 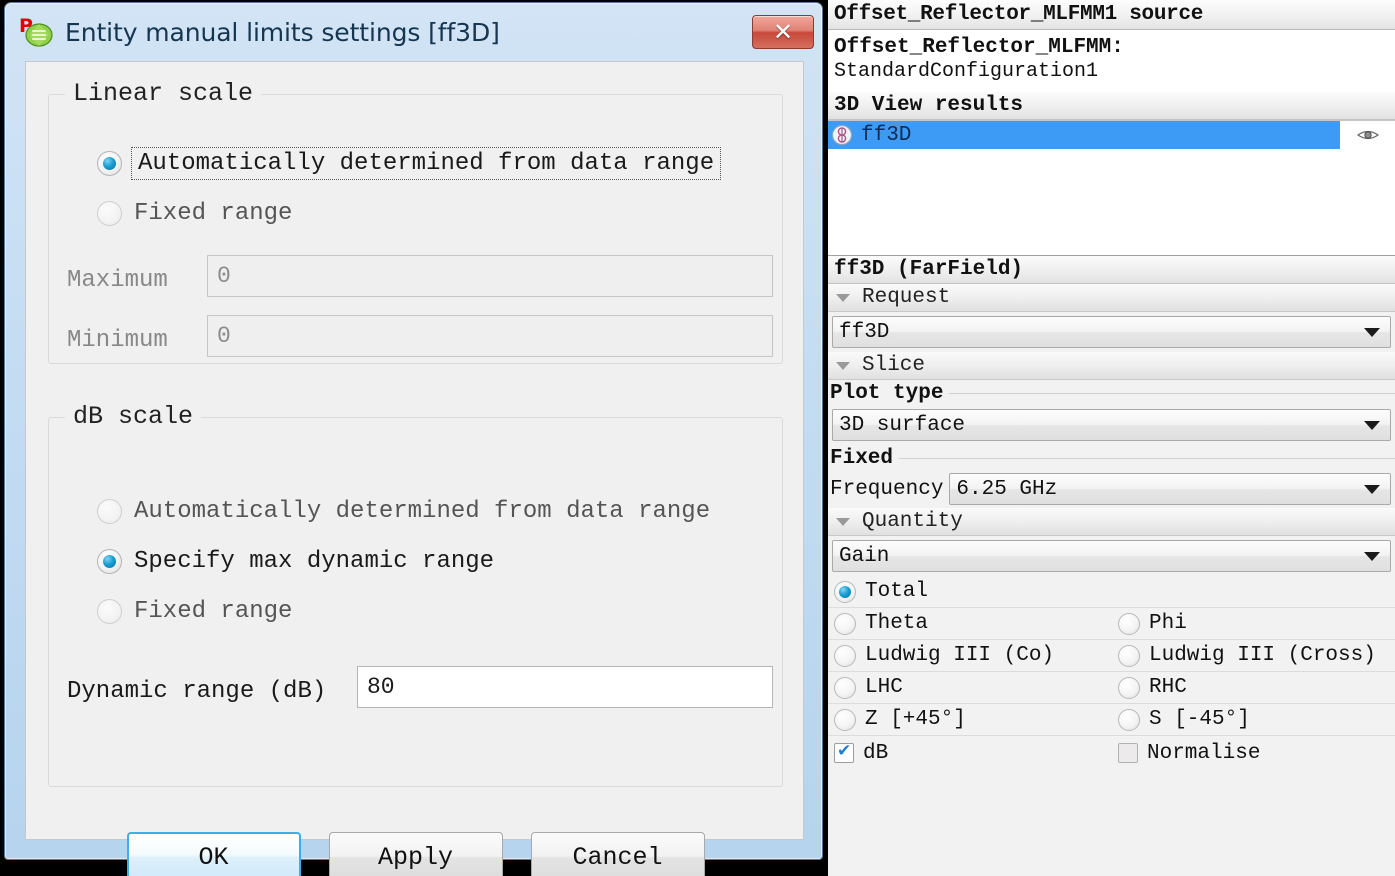 I want to click on minimum-input: 0, so click(x=490, y=336).